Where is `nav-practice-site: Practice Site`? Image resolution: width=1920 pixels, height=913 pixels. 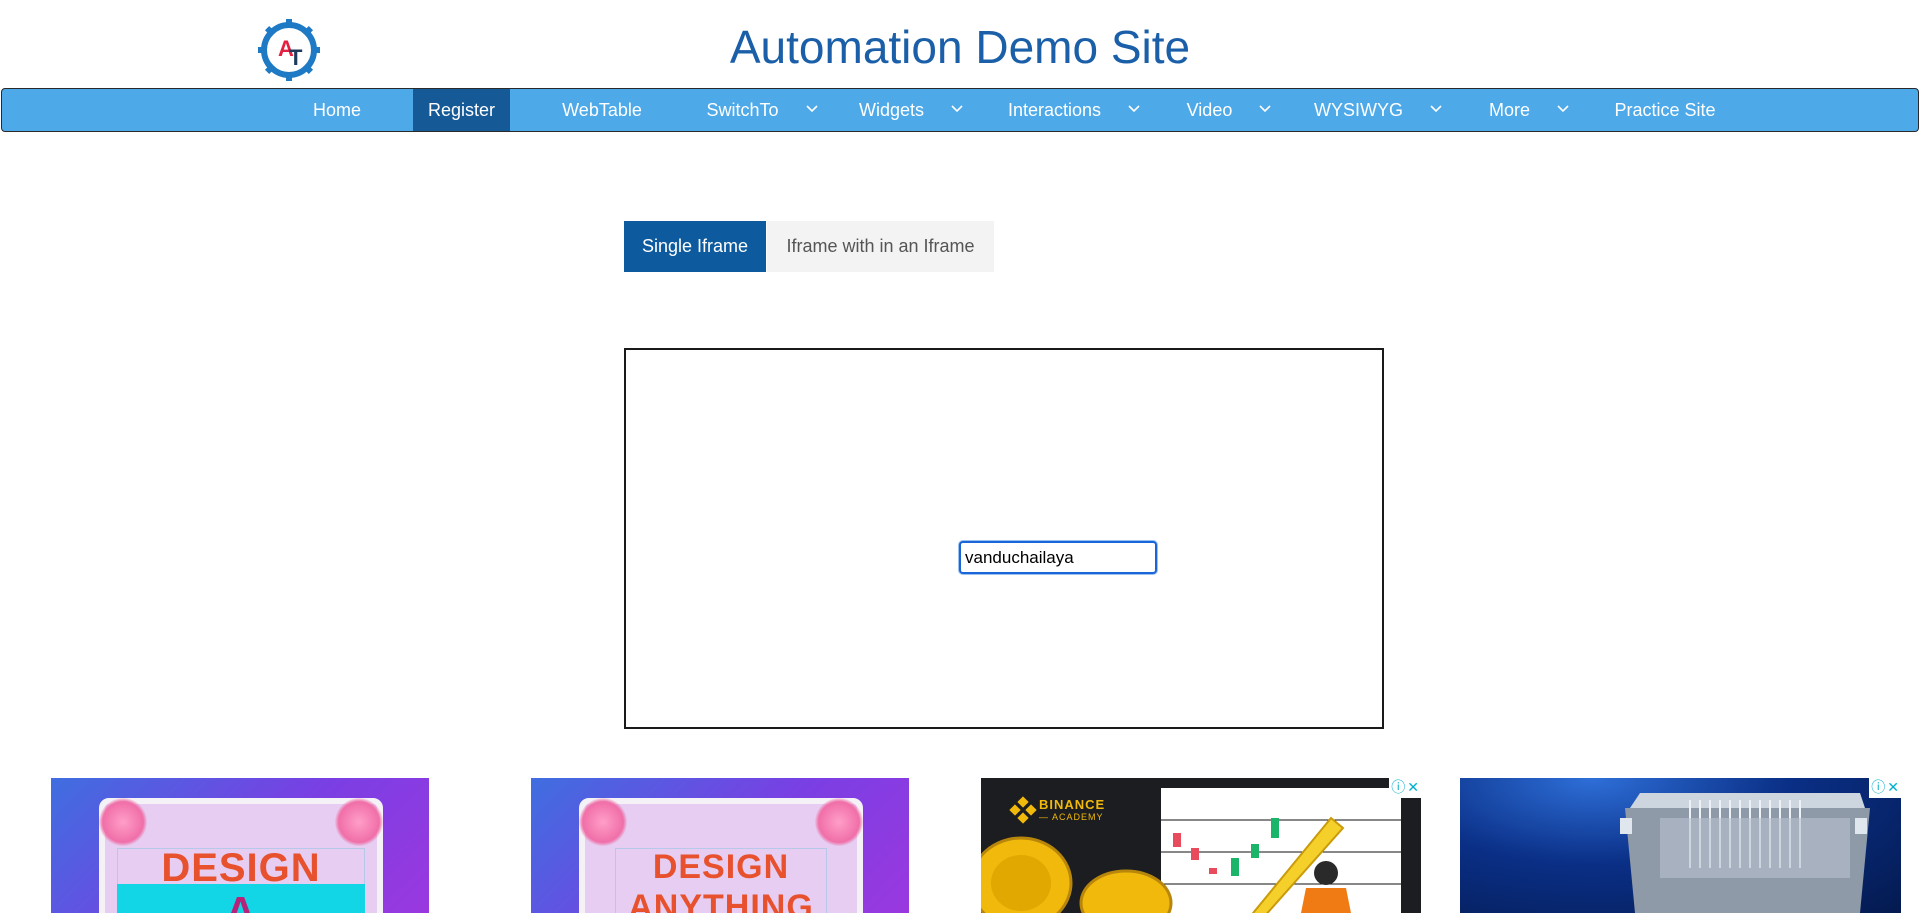
nav-practice-site: Practice Site is located at coordinates (1665, 110).